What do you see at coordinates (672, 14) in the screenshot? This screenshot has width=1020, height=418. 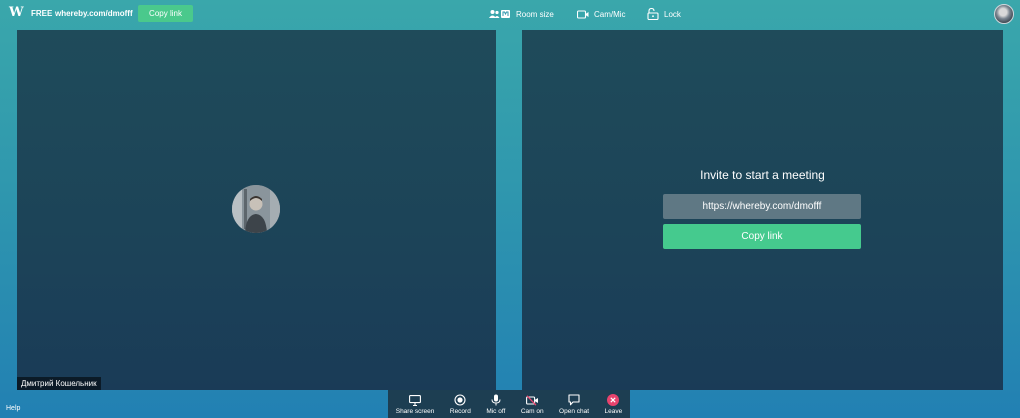 I see `lock-label: Lock` at bounding box center [672, 14].